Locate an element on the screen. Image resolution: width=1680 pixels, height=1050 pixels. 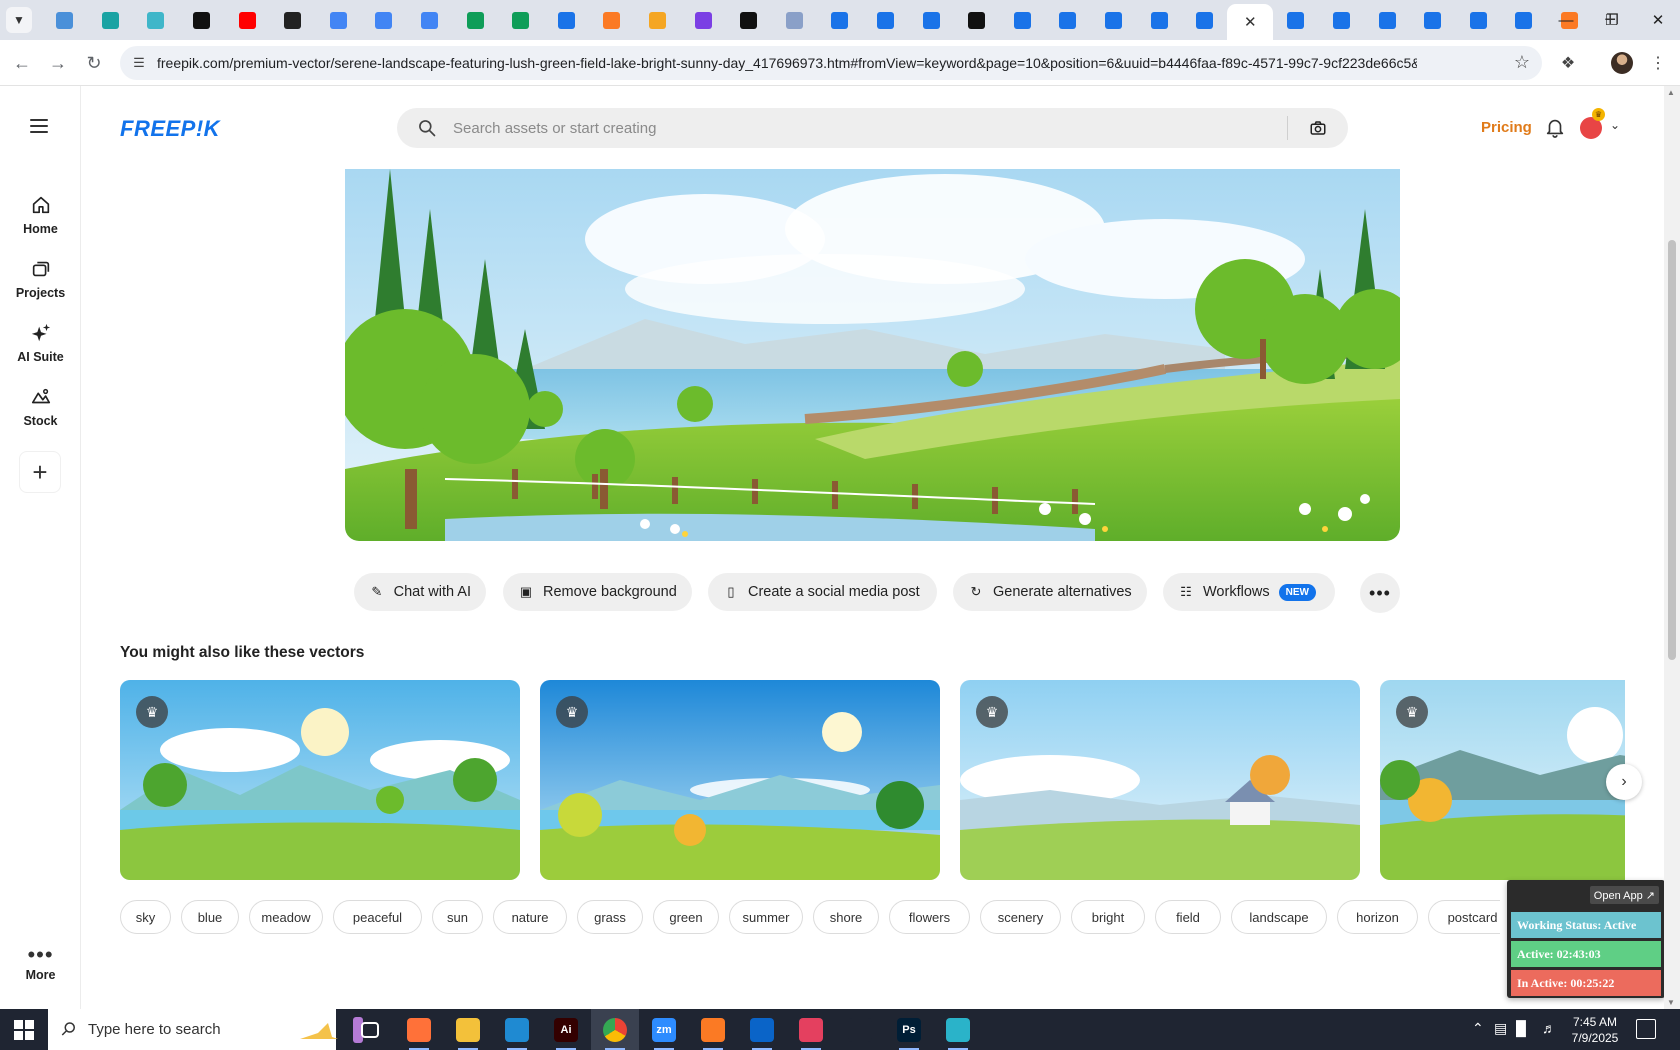
tag-chip: sky is located at coordinates (145, 917).